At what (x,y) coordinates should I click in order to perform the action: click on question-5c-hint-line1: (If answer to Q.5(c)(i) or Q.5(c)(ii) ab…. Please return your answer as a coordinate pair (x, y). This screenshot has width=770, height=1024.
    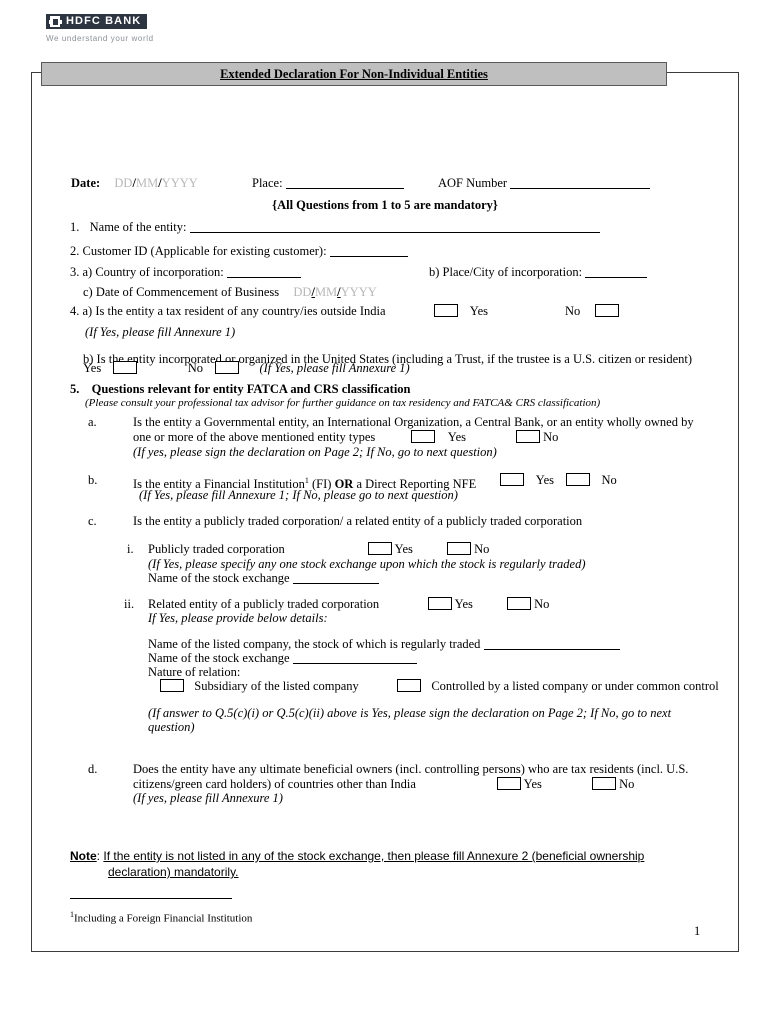
    Looking at the image, I should click on (410, 713).